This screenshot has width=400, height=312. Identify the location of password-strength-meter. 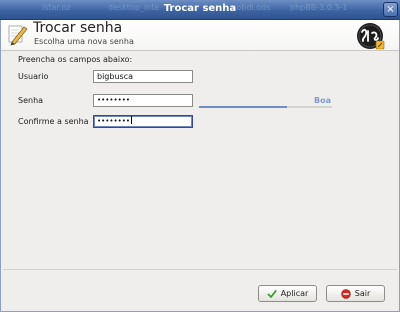
(265, 107).